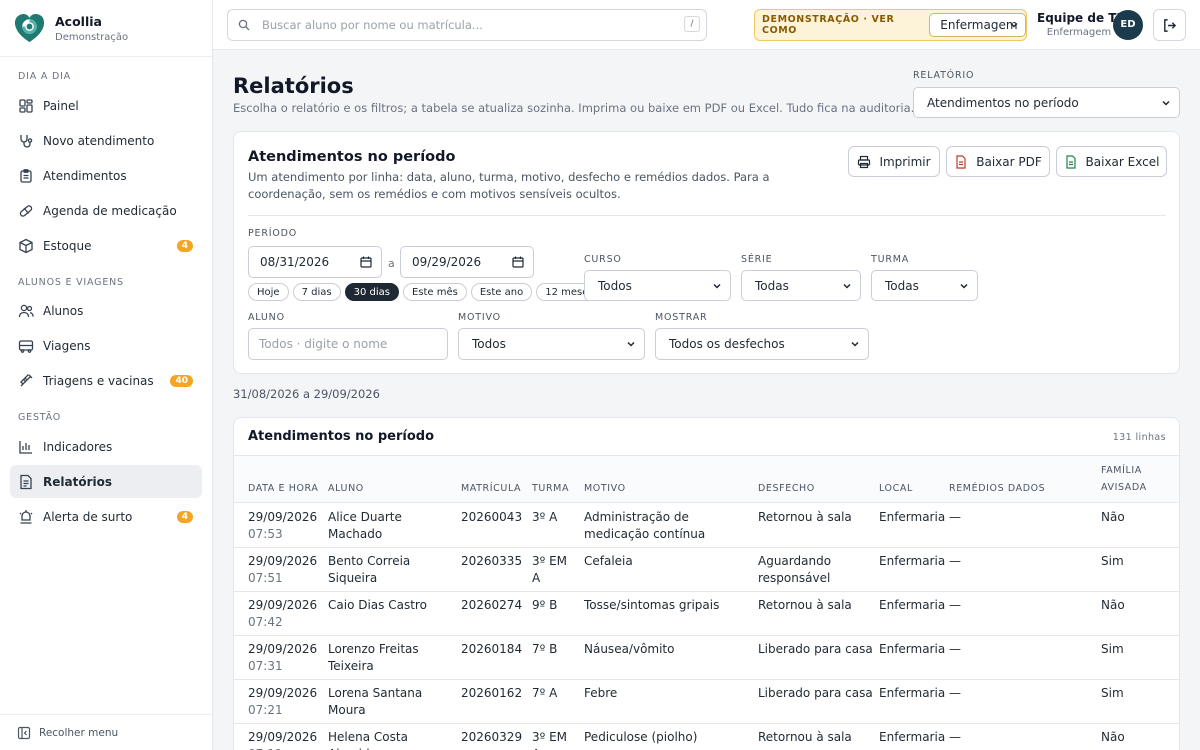 The width and height of the screenshot is (1200, 750). What do you see at coordinates (106, 245) in the screenshot?
I see `sidebar-item-estoque: Estoque 4` at bounding box center [106, 245].